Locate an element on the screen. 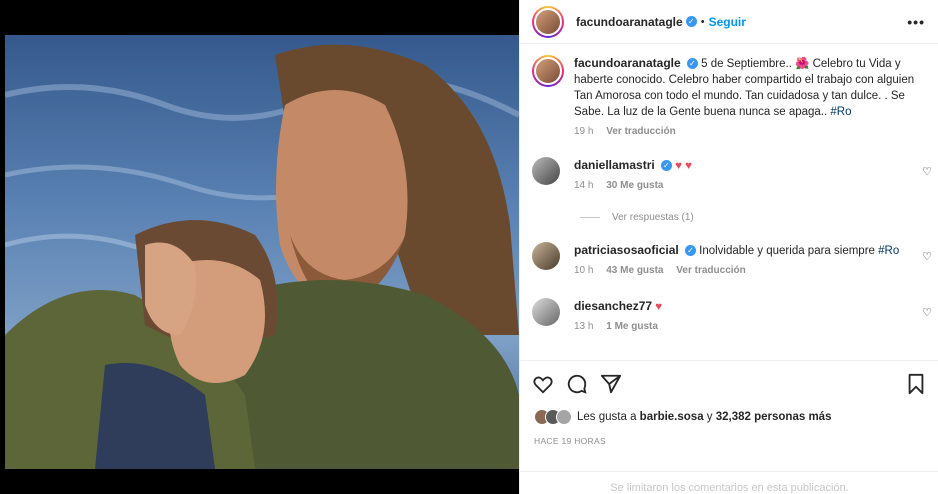  comment-text: ♥ ♥ is located at coordinates (683, 166).